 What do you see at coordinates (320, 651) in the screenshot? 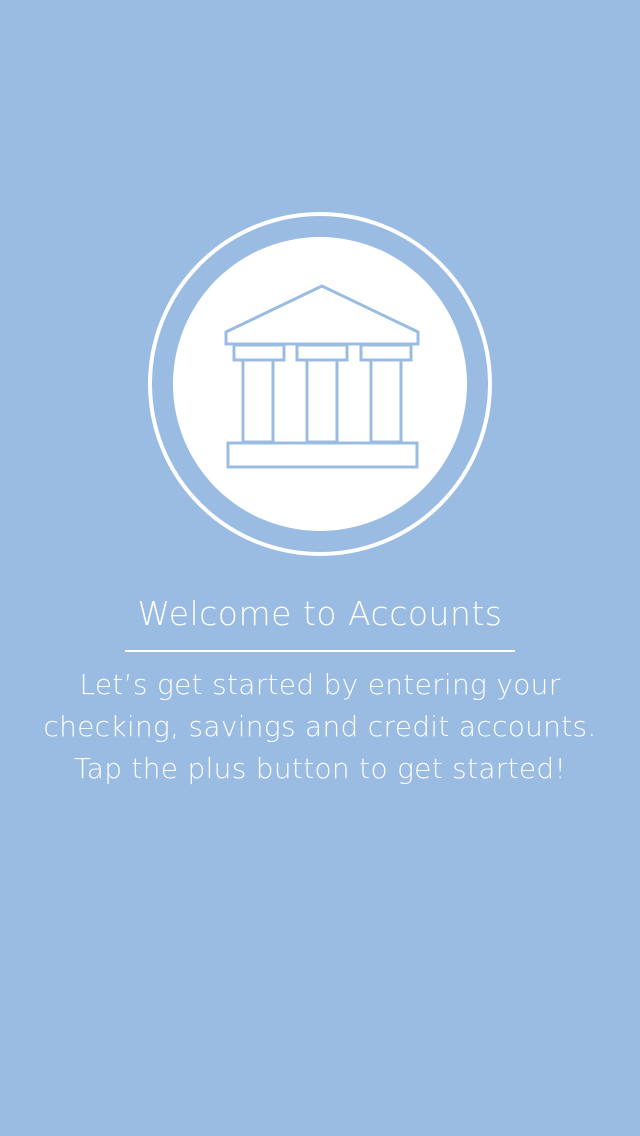
I see `title-divider` at bounding box center [320, 651].